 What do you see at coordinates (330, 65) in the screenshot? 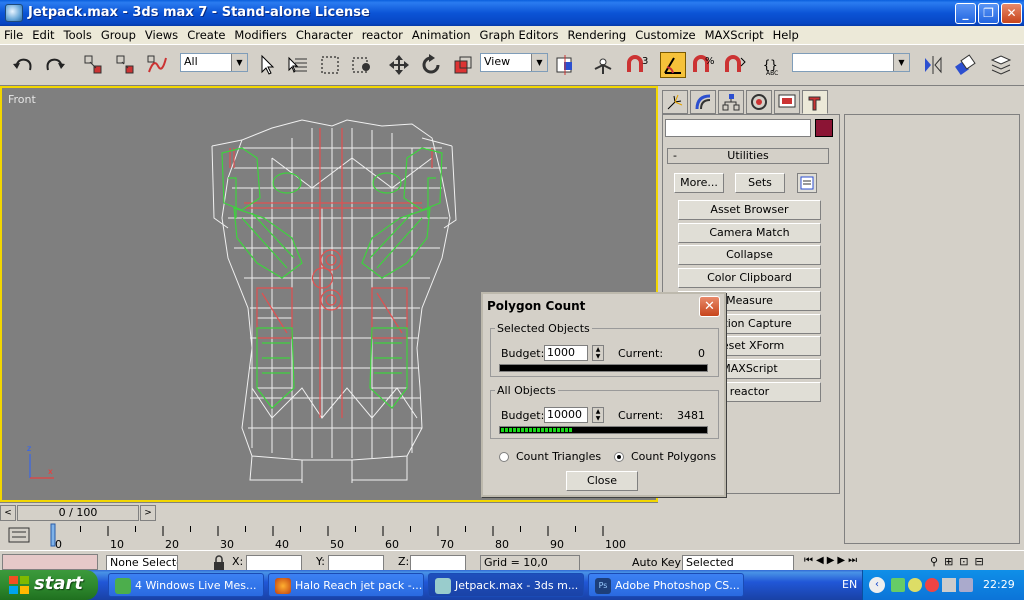
I see `rectangular-selection-icon` at bounding box center [330, 65].